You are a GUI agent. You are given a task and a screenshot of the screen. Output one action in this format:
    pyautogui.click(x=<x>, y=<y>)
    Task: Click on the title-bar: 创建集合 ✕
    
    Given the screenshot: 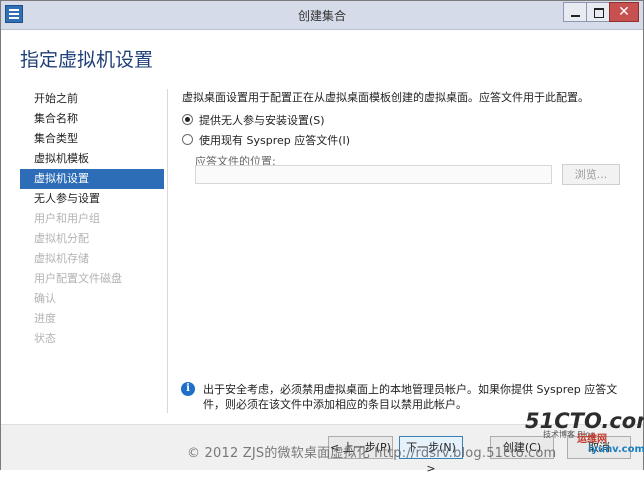 What is the action you would take?
    pyautogui.click(x=322, y=15)
    